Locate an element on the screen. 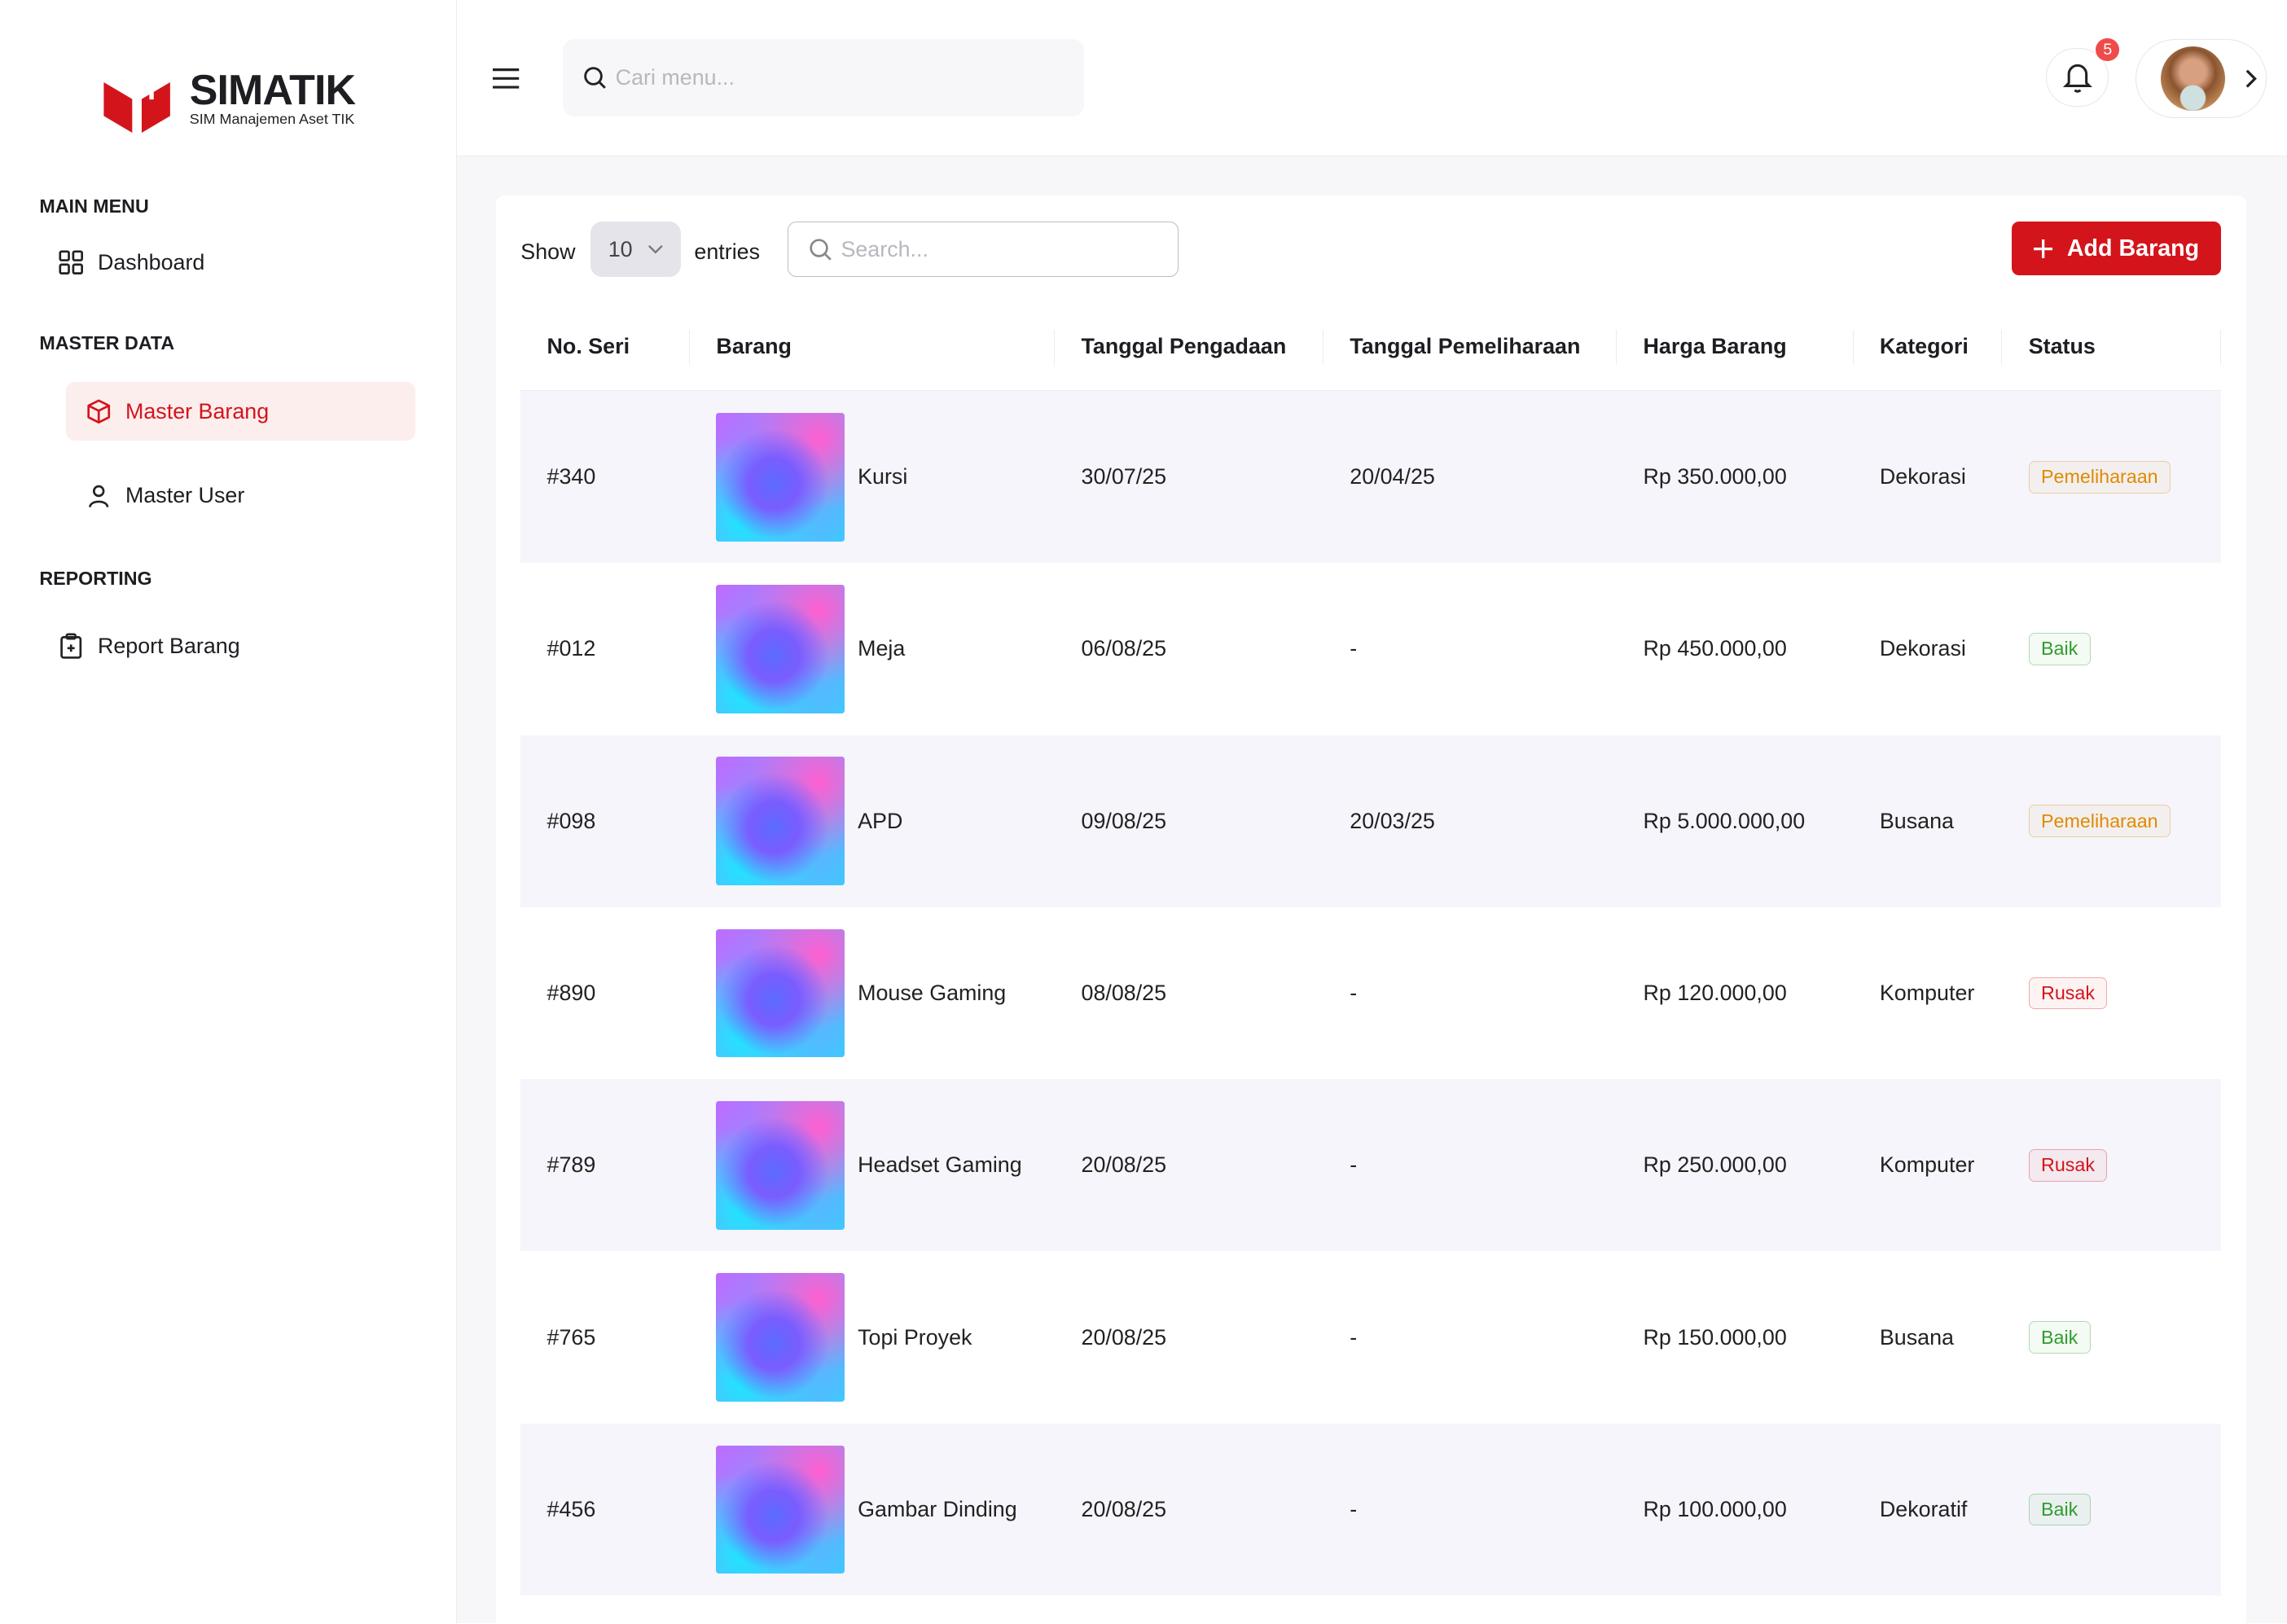 The width and height of the screenshot is (2287, 1624). cell-tanggal-pengadaan: 09/08/25 is located at coordinates (1190, 821).